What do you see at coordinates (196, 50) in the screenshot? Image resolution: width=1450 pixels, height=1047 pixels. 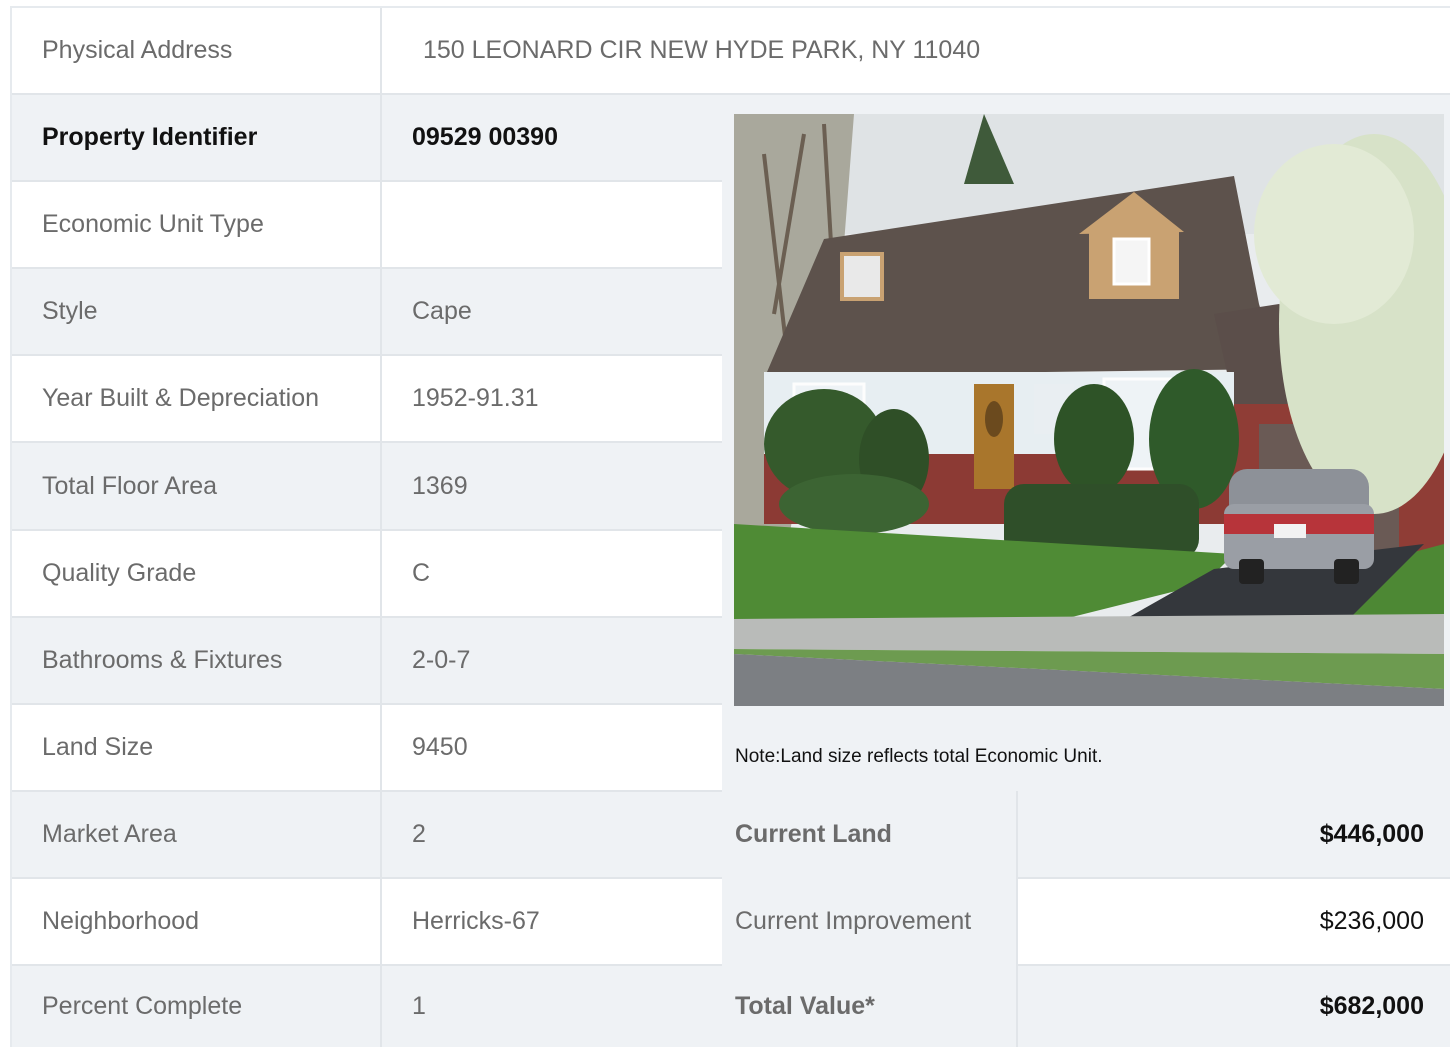 I see `physical-address-label: Physical Address` at bounding box center [196, 50].